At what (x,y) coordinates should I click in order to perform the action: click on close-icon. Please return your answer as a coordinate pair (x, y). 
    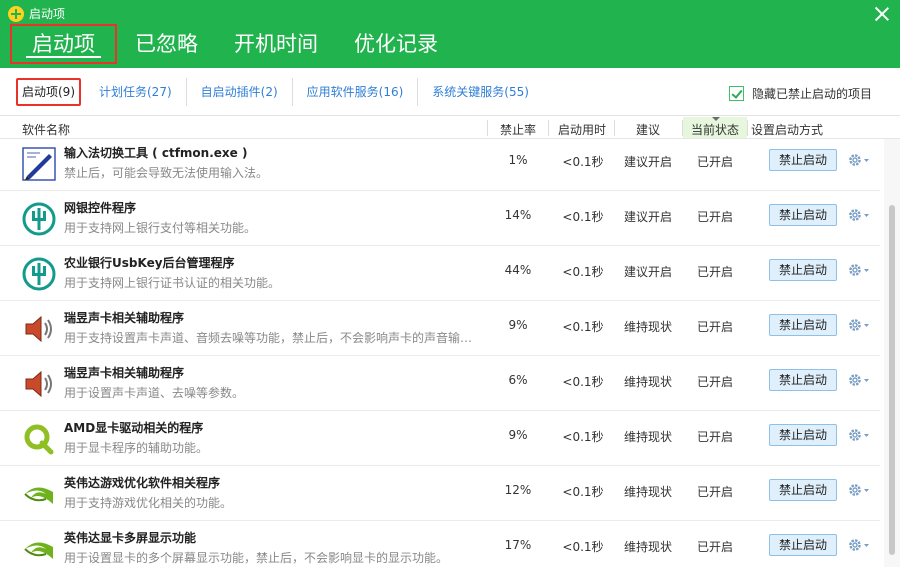
    Looking at the image, I should click on (882, 14).